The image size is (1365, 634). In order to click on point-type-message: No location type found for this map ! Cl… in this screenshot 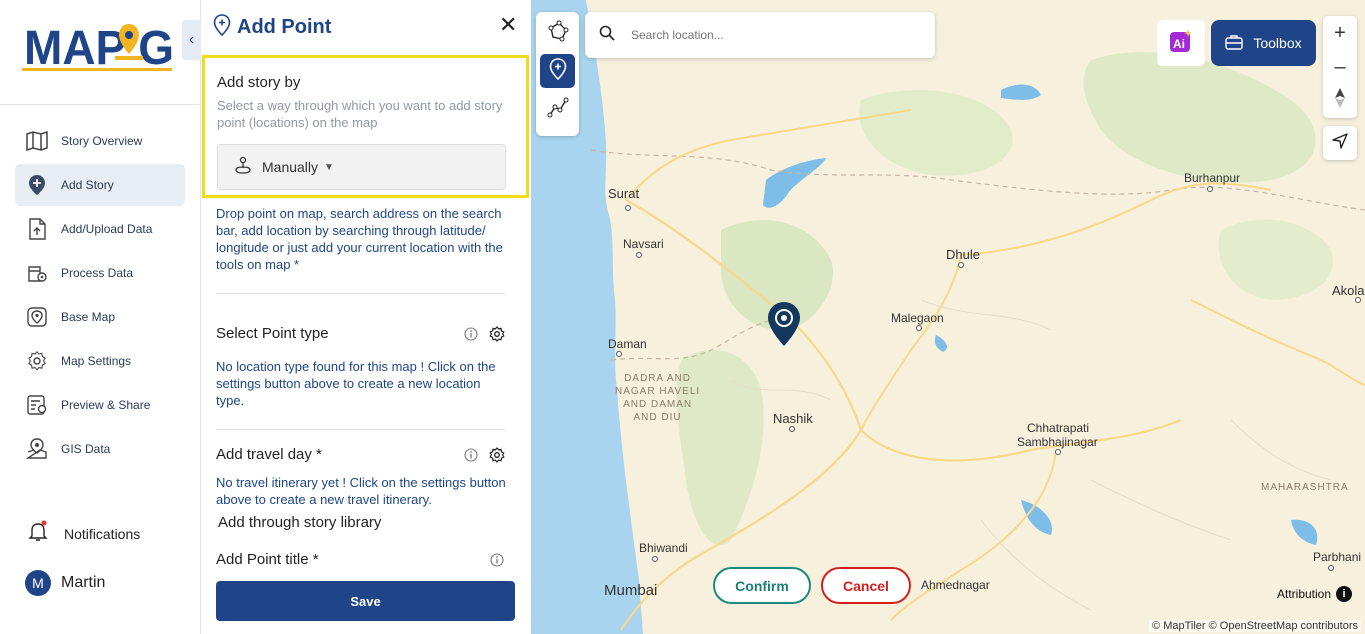, I will do `click(356, 383)`.